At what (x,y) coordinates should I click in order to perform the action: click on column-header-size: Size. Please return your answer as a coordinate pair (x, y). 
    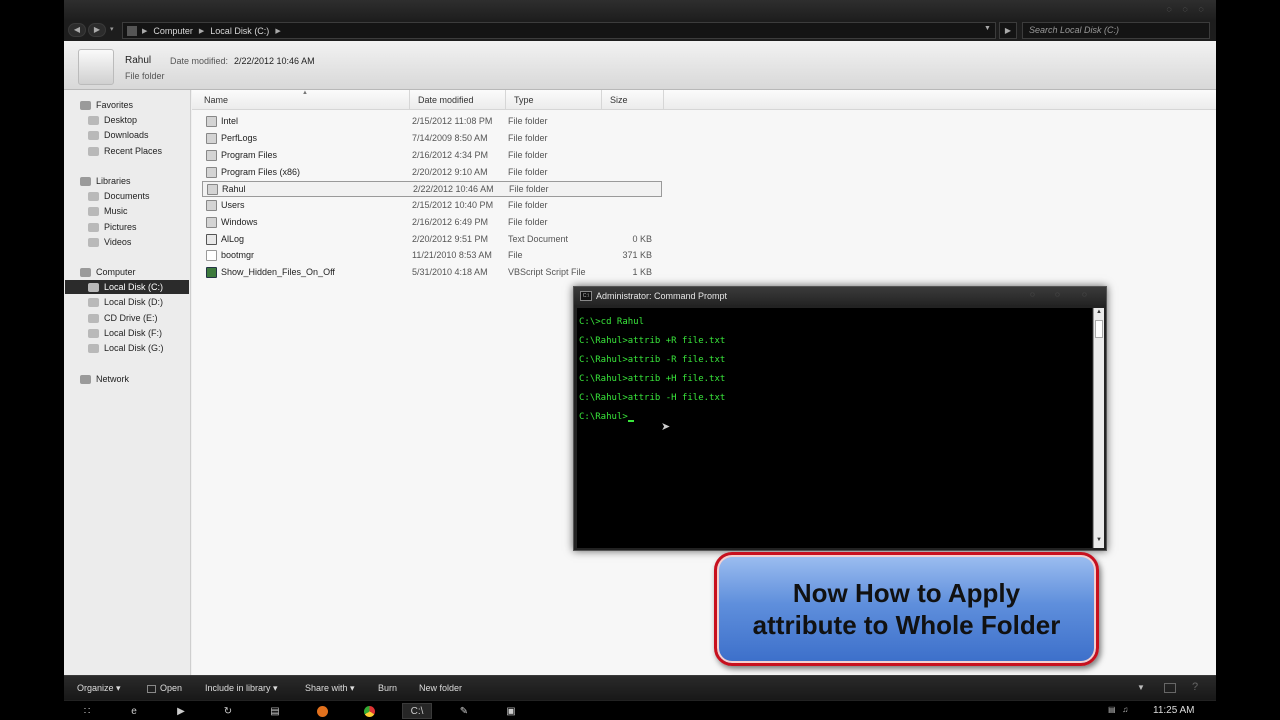
    Looking at the image, I should click on (633, 100).